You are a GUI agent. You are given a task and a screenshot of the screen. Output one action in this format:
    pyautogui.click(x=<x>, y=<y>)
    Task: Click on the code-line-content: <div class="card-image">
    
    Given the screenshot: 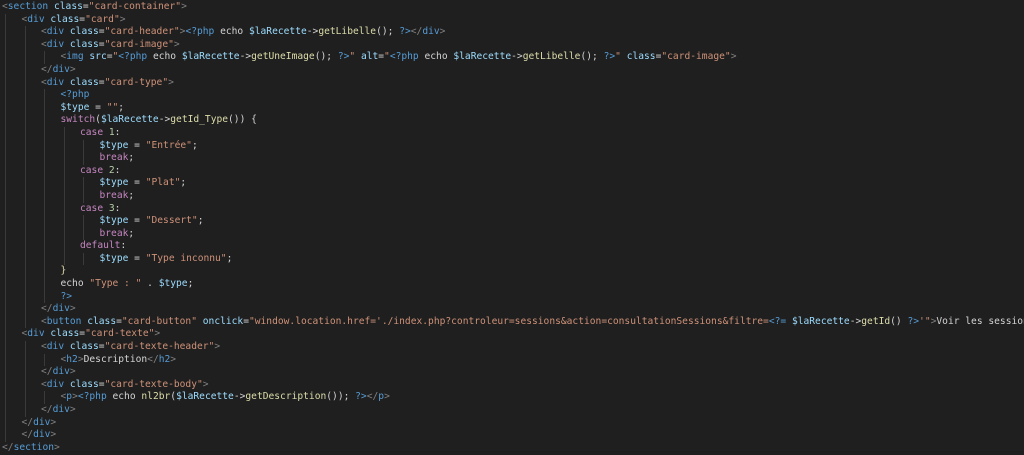 What is the action you would take?
    pyautogui.click(x=110, y=45)
    